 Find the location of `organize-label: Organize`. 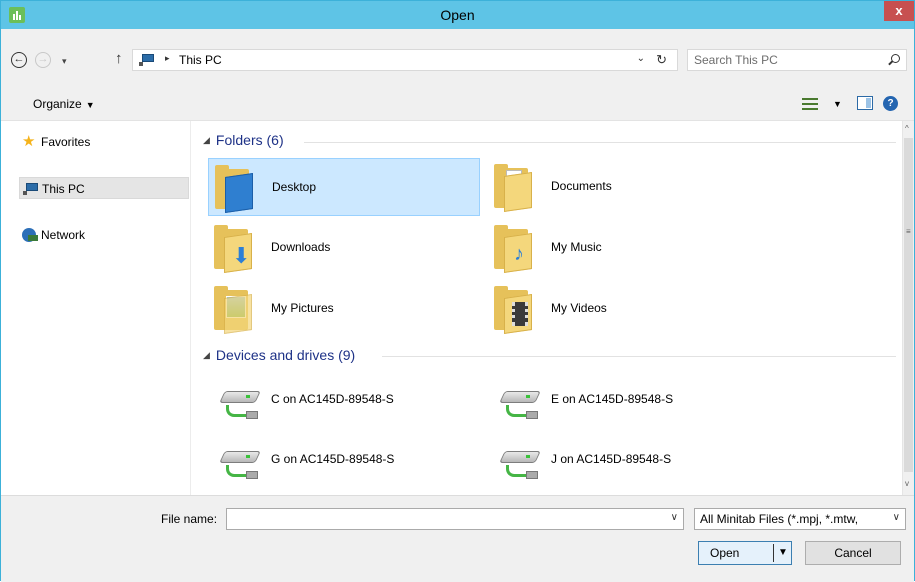

organize-label: Organize is located at coordinates (57, 104).